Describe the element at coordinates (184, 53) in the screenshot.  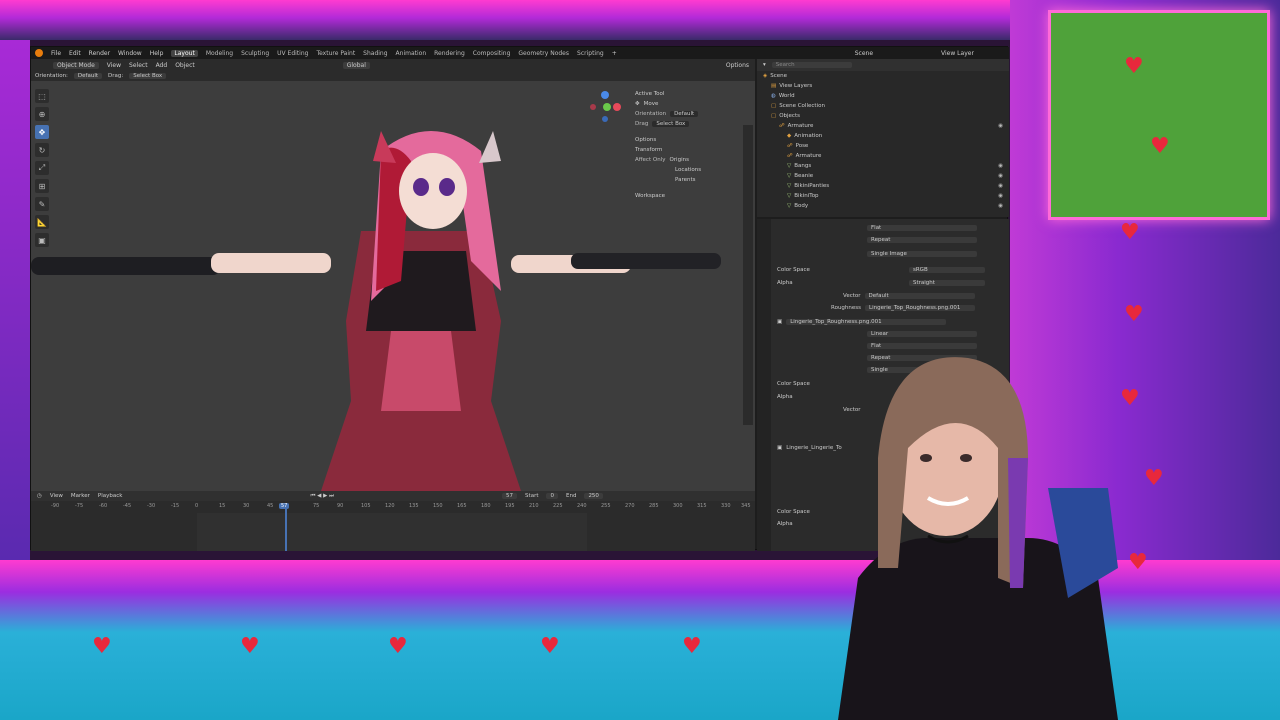
I see `tab-layout: Layout` at that location.